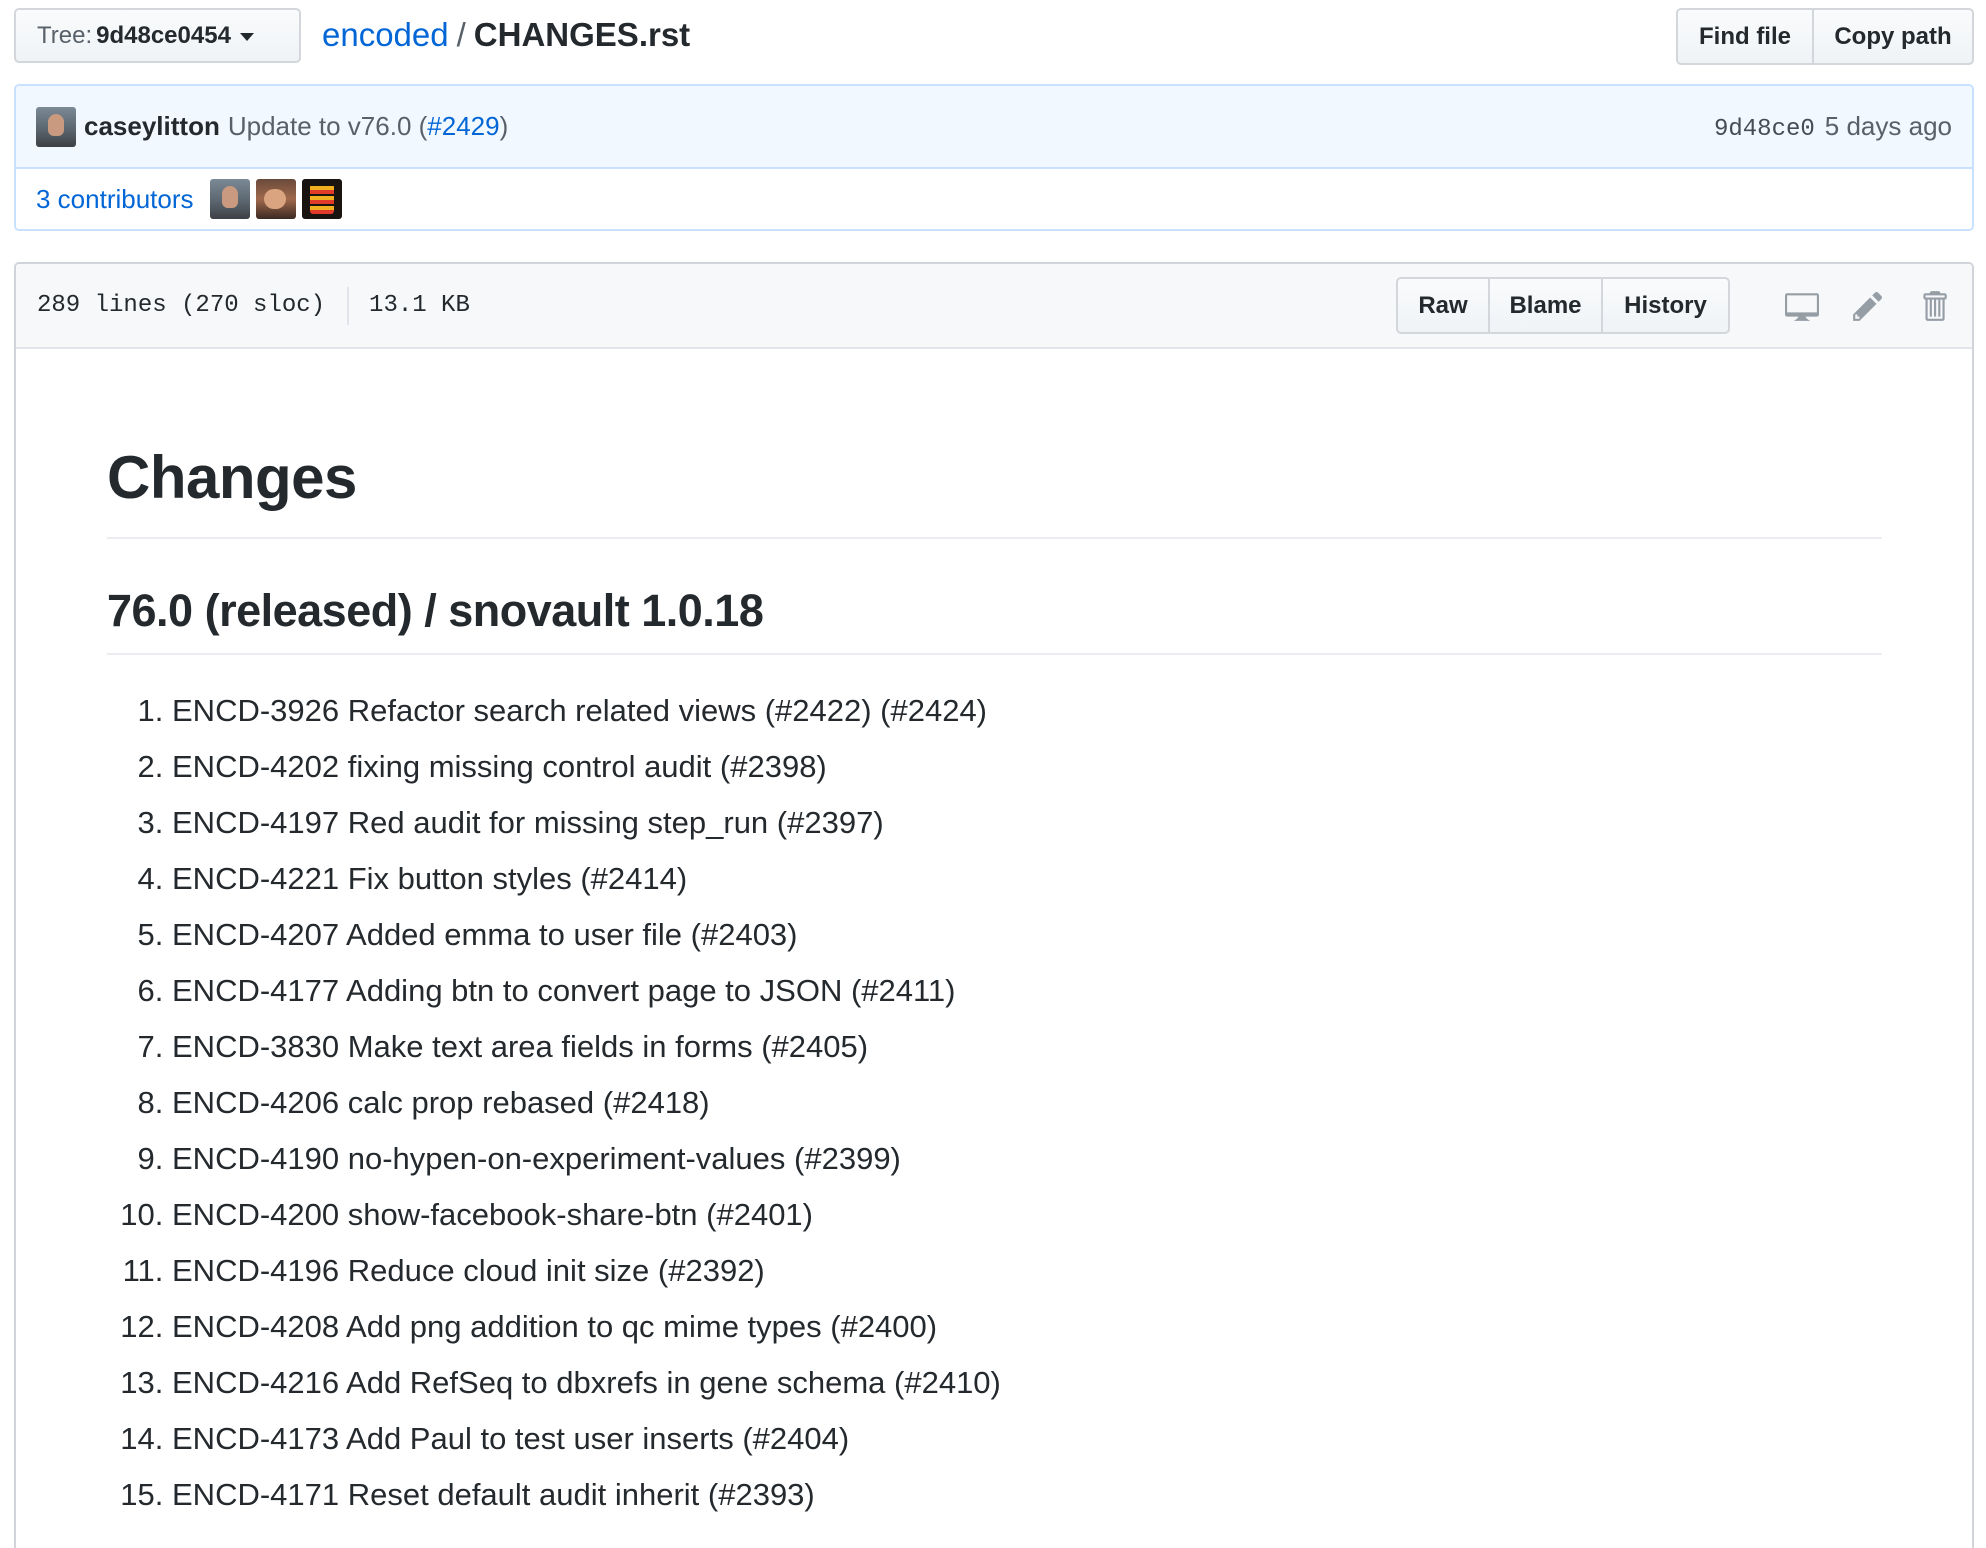  Describe the element at coordinates (327, 126) in the screenshot. I see `commit-message-link: Update to v76.0 (` at that location.